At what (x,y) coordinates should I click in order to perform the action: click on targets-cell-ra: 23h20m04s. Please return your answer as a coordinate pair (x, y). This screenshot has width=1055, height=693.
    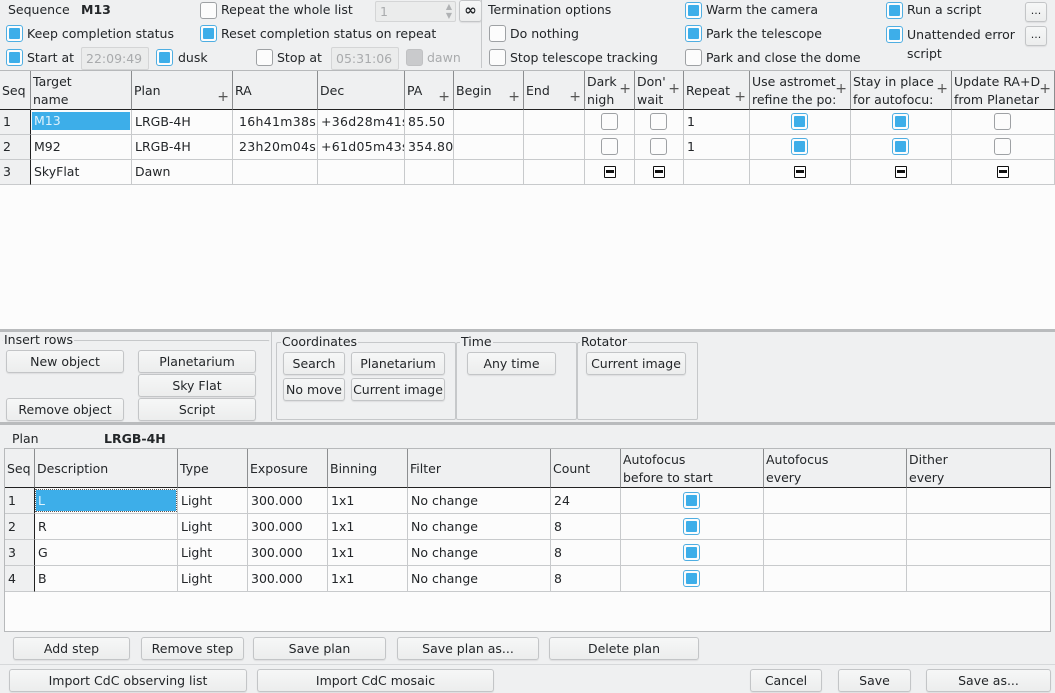
    Looking at the image, I should click on (275, 147).